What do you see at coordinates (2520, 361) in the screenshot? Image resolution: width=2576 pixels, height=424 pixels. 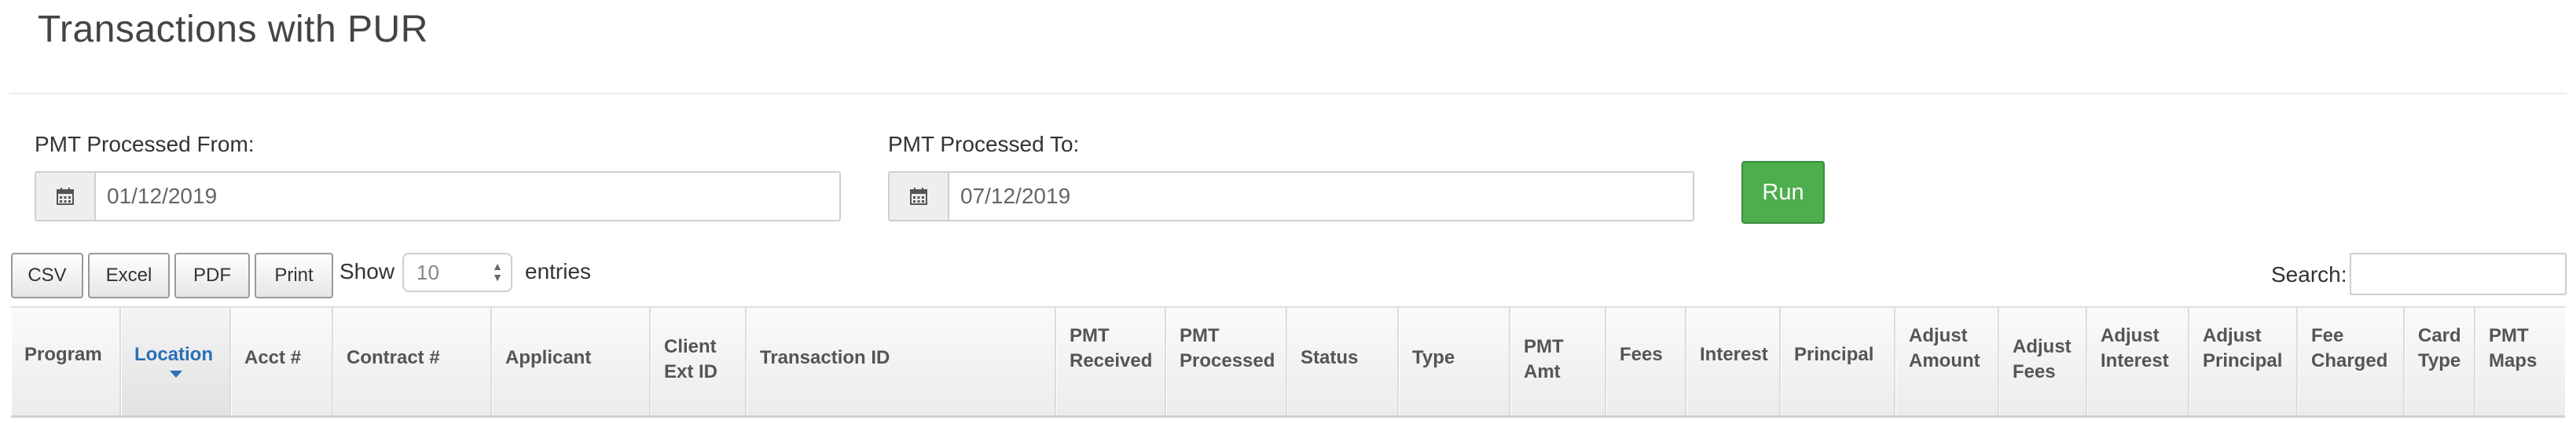 I see `column-pmt-maps: PMT Maps` at bounding box center [2520, 361].